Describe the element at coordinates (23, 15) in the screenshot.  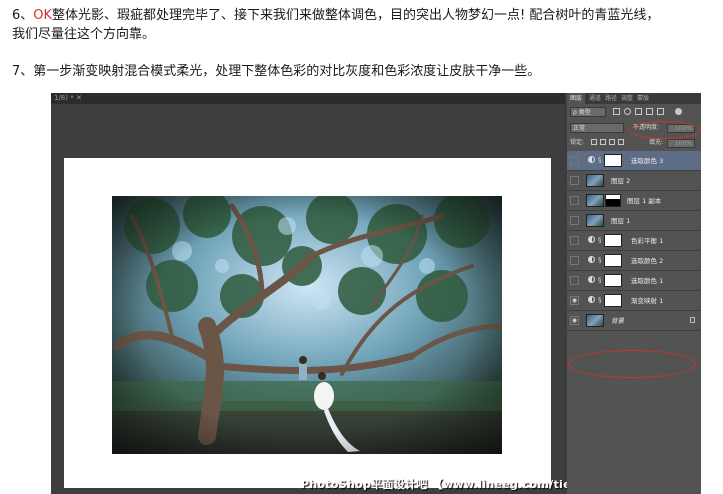
I see `step-6-prefix: 6、` at that location.